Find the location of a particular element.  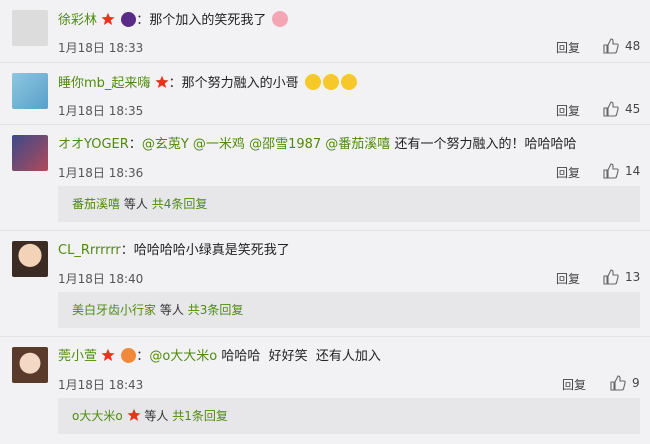

reply-user-link: 番茄溪嘻 is located at coordinates (96, 204).